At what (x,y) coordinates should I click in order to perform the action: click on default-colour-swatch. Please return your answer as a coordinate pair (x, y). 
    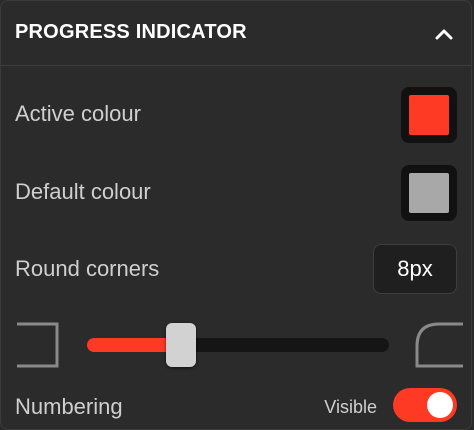
    Looking at the image, I should click on (429, 193).